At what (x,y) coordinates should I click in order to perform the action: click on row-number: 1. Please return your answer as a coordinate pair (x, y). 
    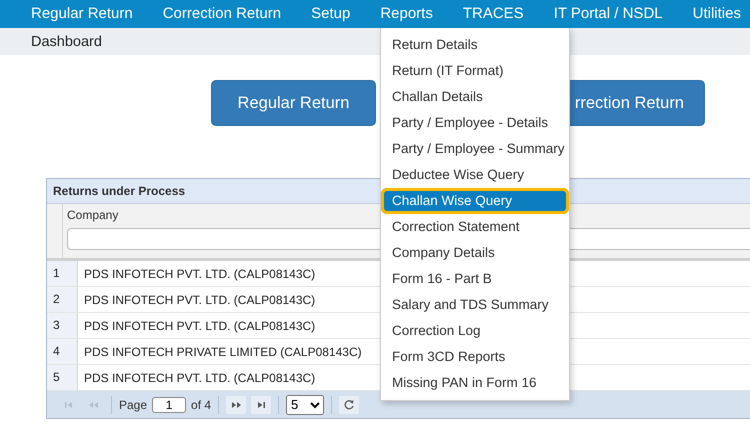
    Looking at the image, I should click on (62, 273).